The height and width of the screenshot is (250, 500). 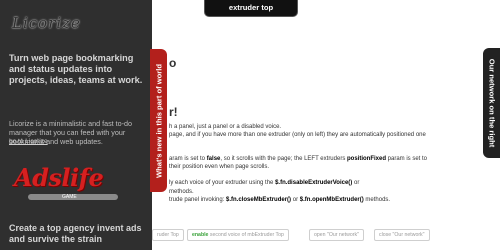 I want to click on doc-line-5-pre: ly each voice of your extruder using the, so click(x=222, y=183).